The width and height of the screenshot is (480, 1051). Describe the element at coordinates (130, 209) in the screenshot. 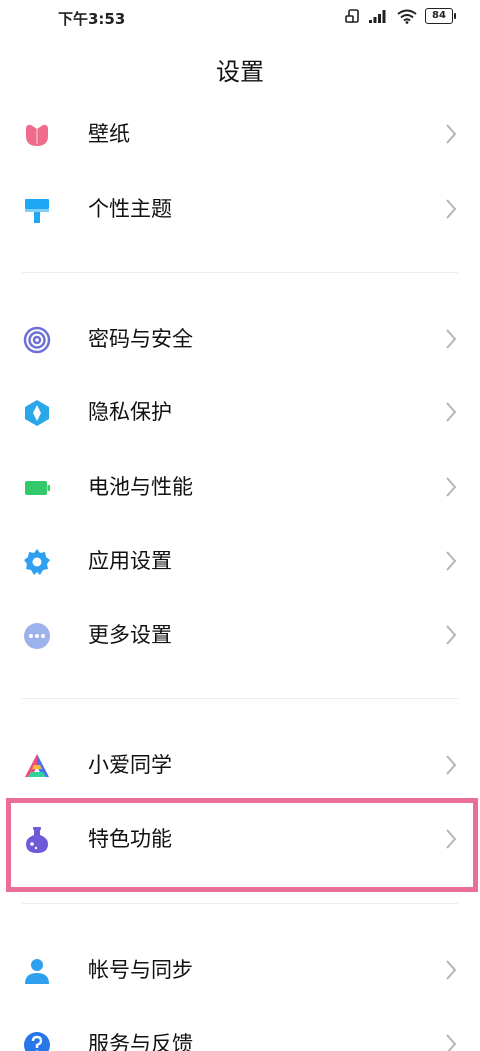

I see `settings-item-label: 个性主题` at that location.